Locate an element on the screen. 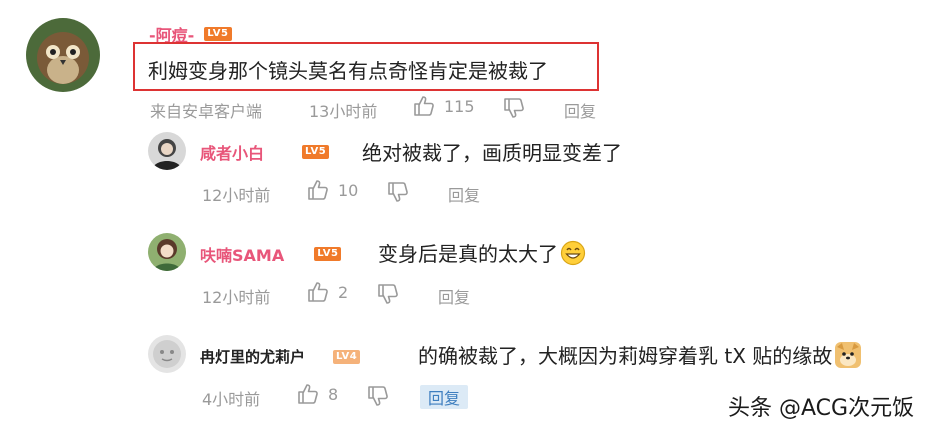 Image resolution: width=950 pixels, height=428 pixels. grin-emoji-icon is located at coordinates (573, 252).